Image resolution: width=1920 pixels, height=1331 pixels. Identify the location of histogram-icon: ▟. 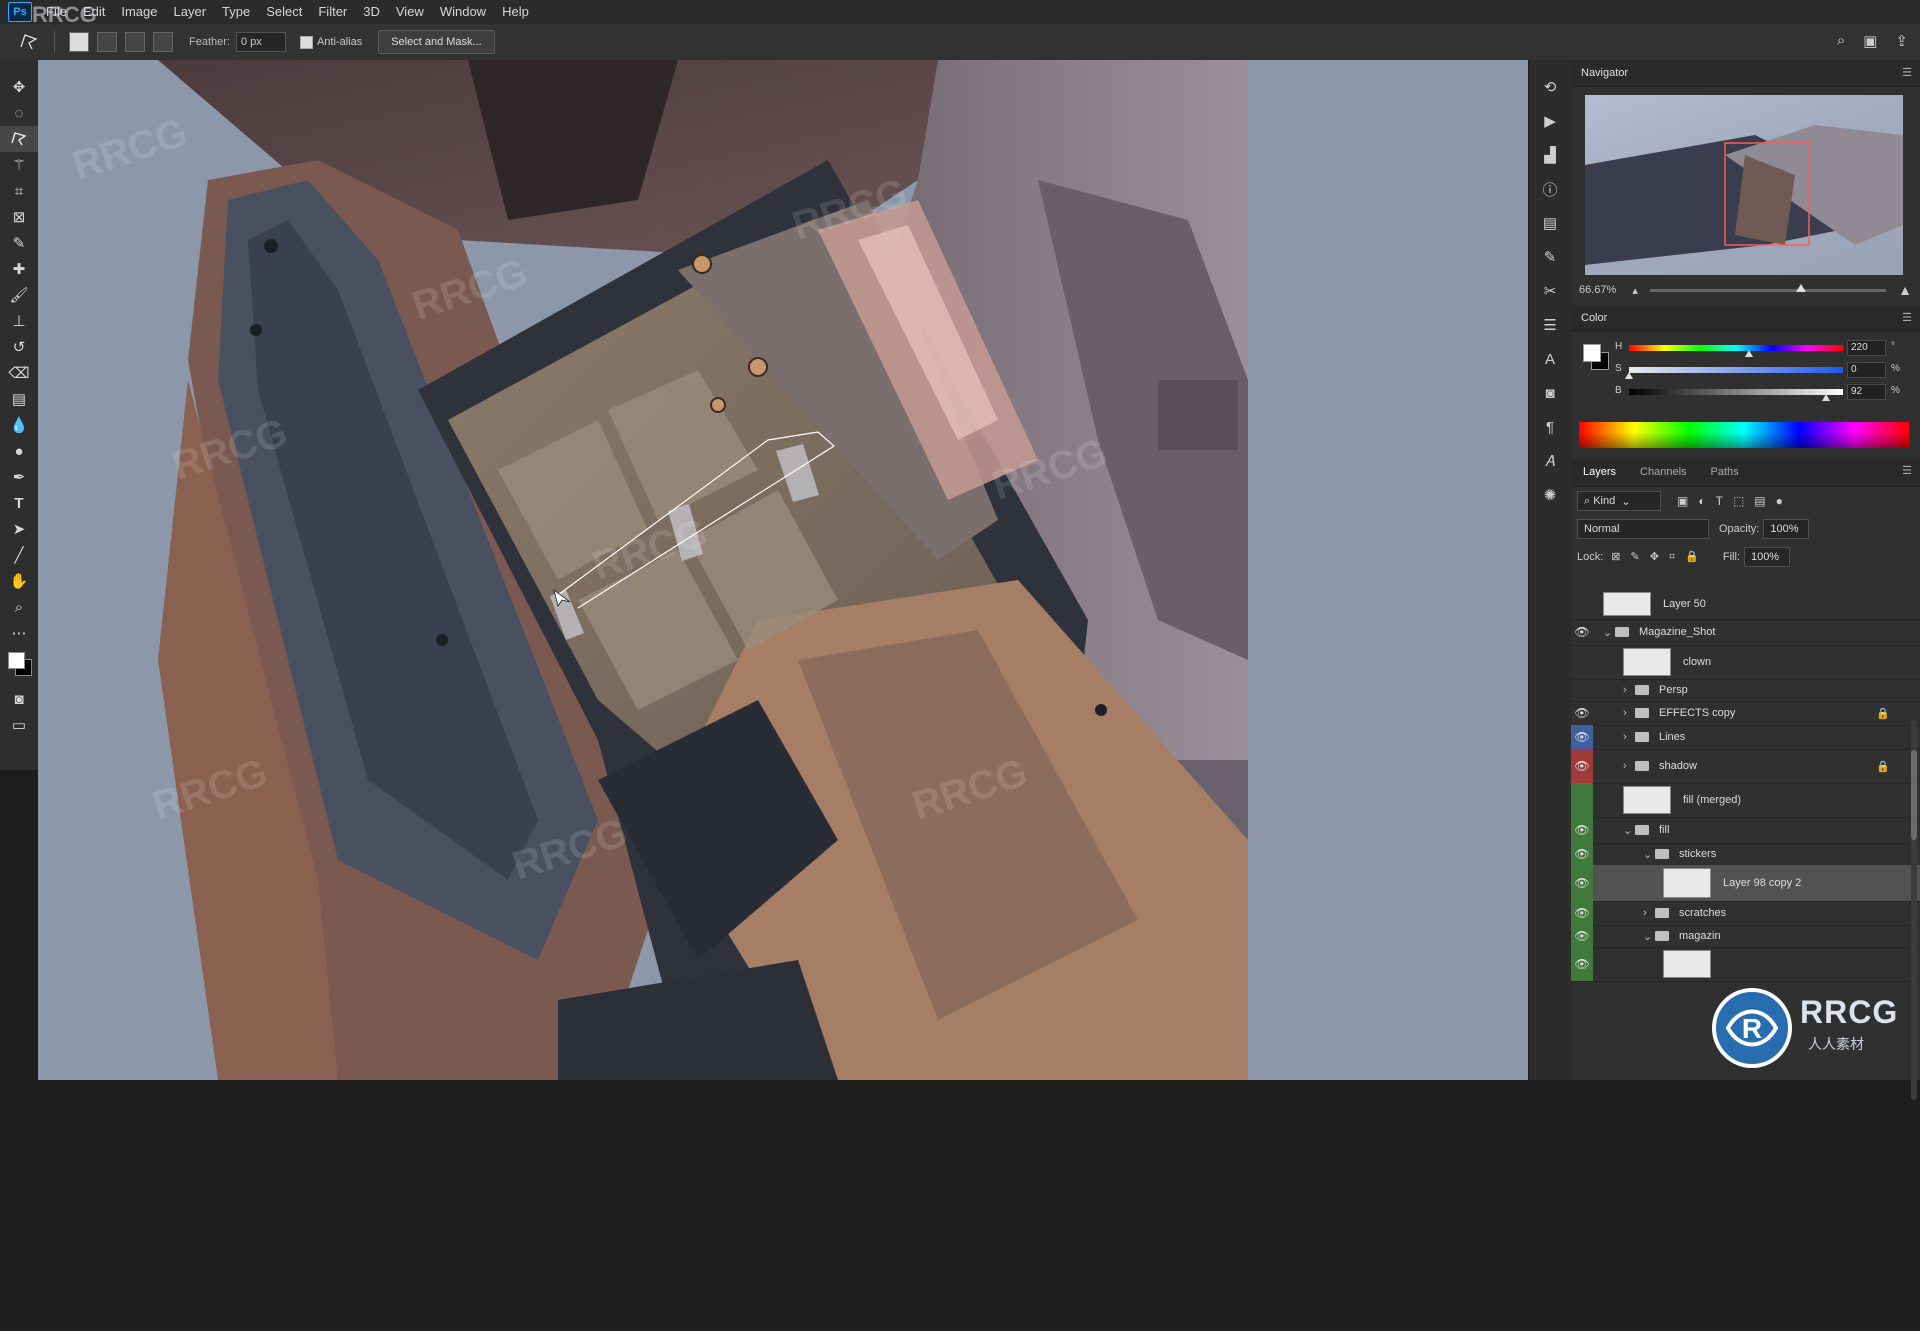
(1550, 155).